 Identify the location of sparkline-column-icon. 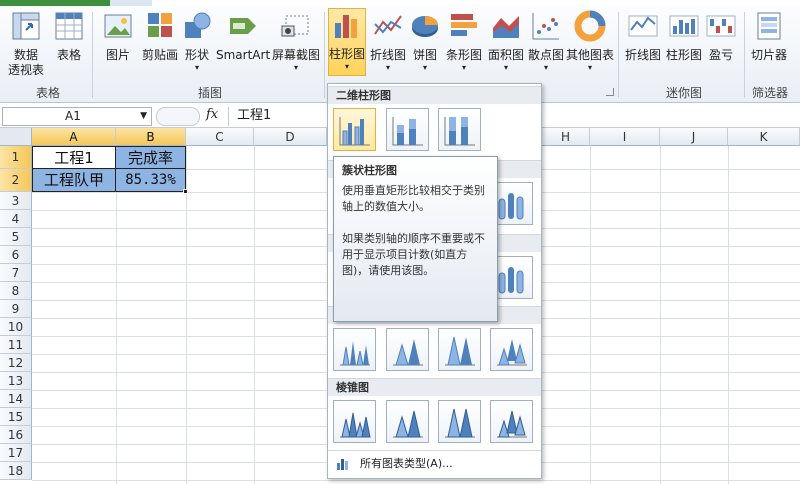
(684, 26).